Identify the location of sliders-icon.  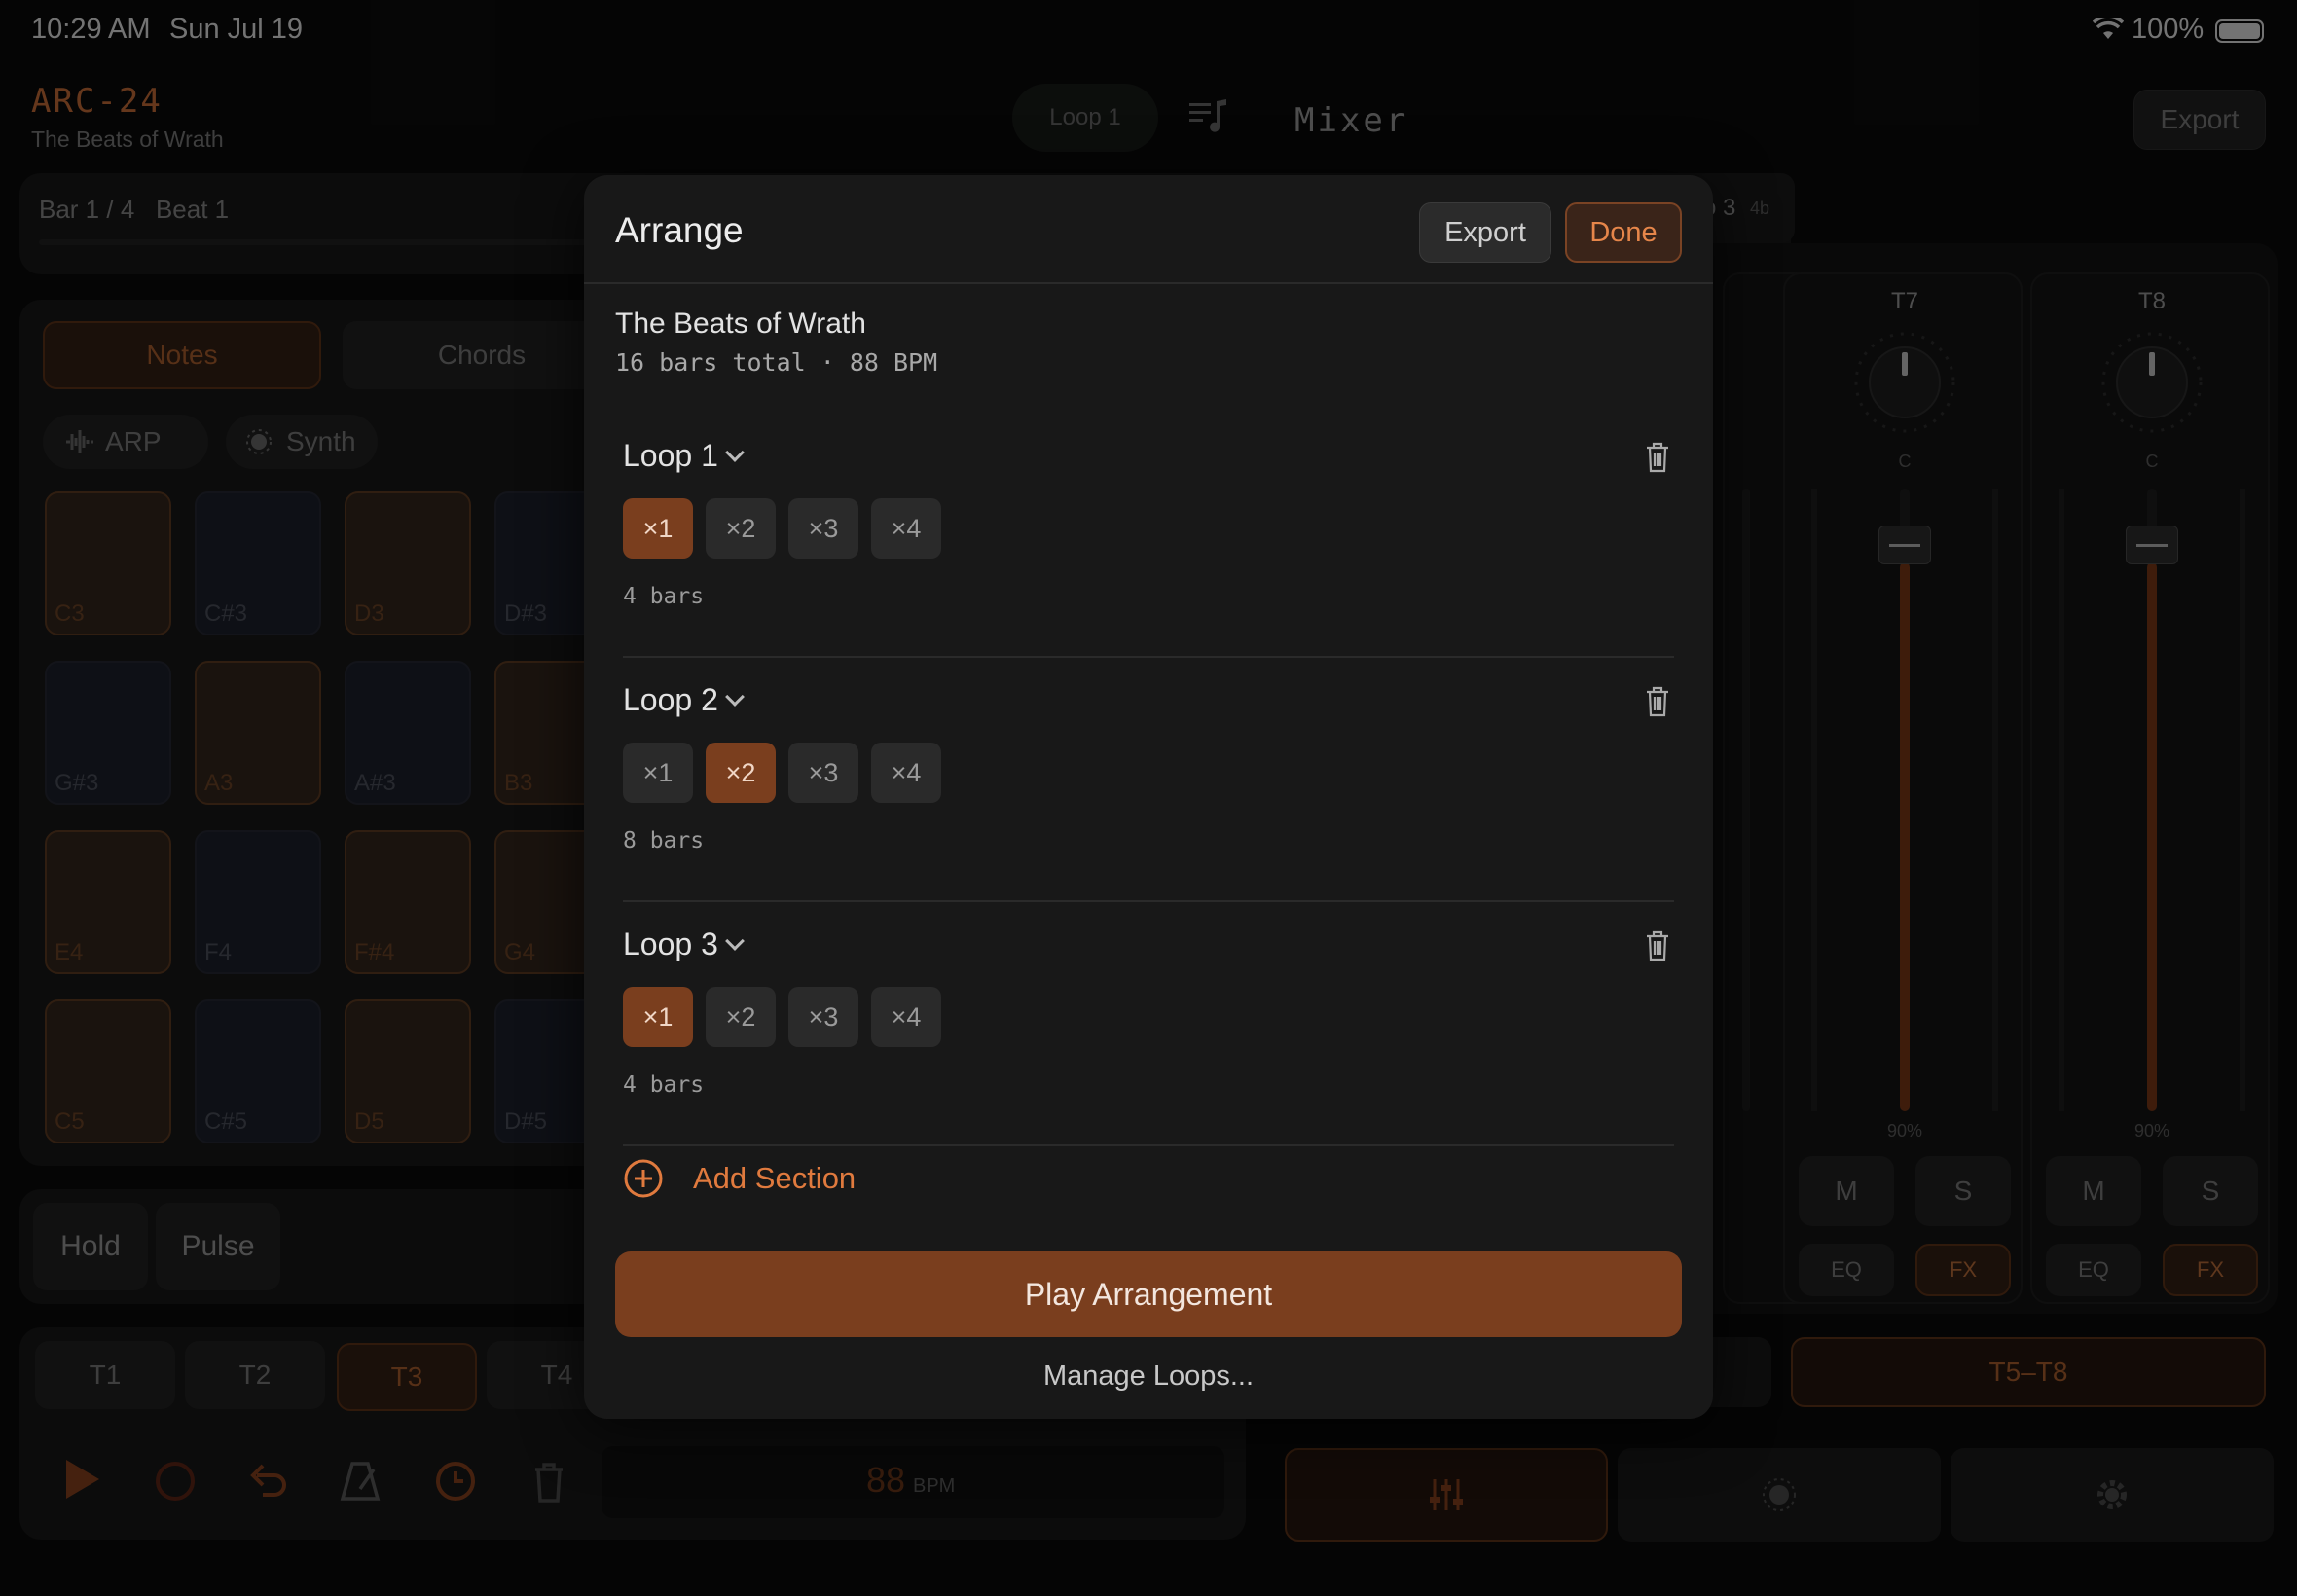
(1446, 1494).